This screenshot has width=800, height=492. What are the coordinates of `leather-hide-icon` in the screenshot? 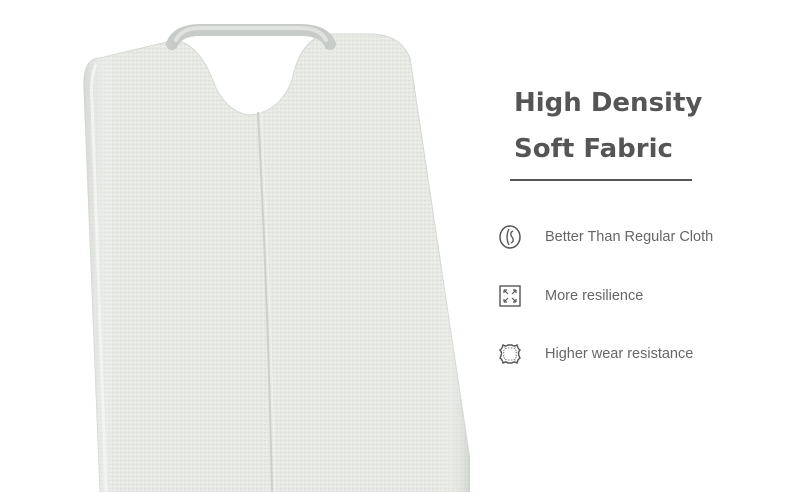 It's located at (510, 354).